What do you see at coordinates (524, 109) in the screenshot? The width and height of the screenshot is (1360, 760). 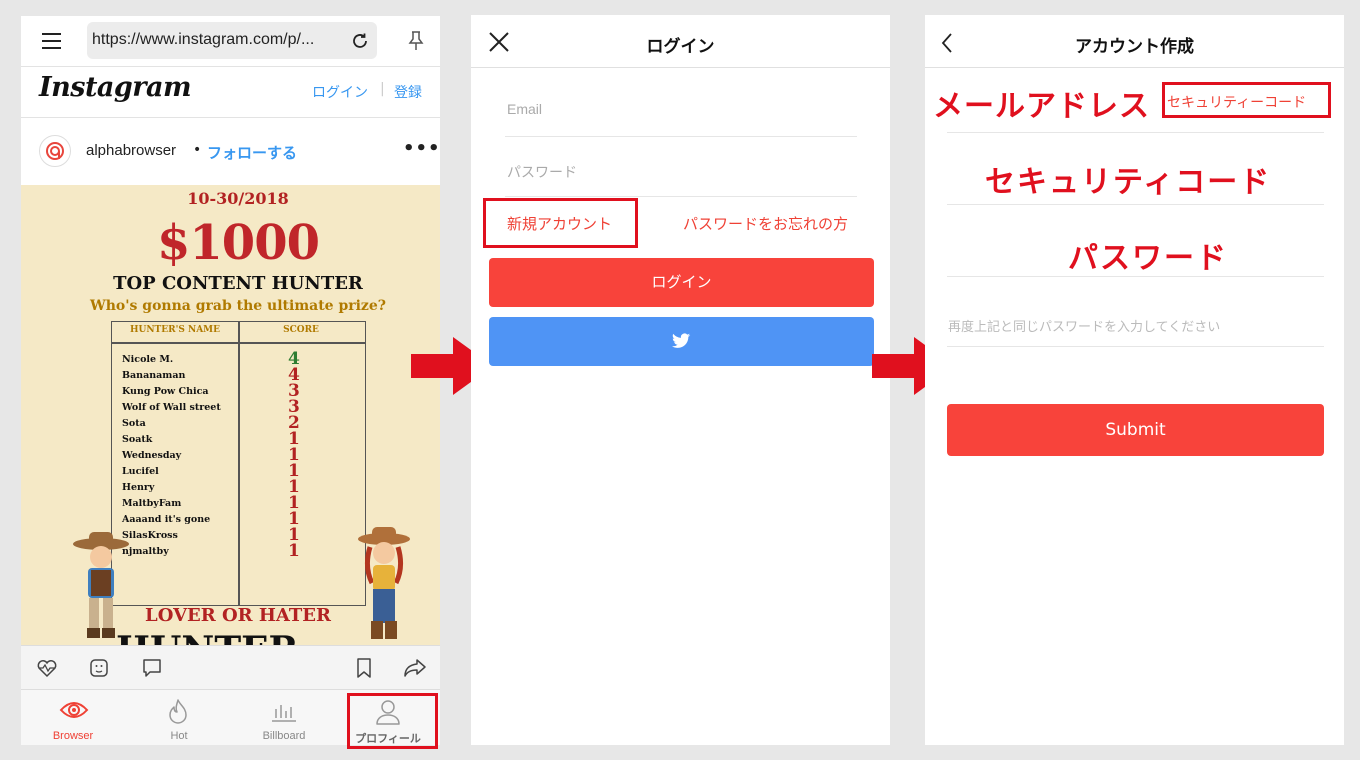 I see `email-field: Email` at bounding box center [524, 109].